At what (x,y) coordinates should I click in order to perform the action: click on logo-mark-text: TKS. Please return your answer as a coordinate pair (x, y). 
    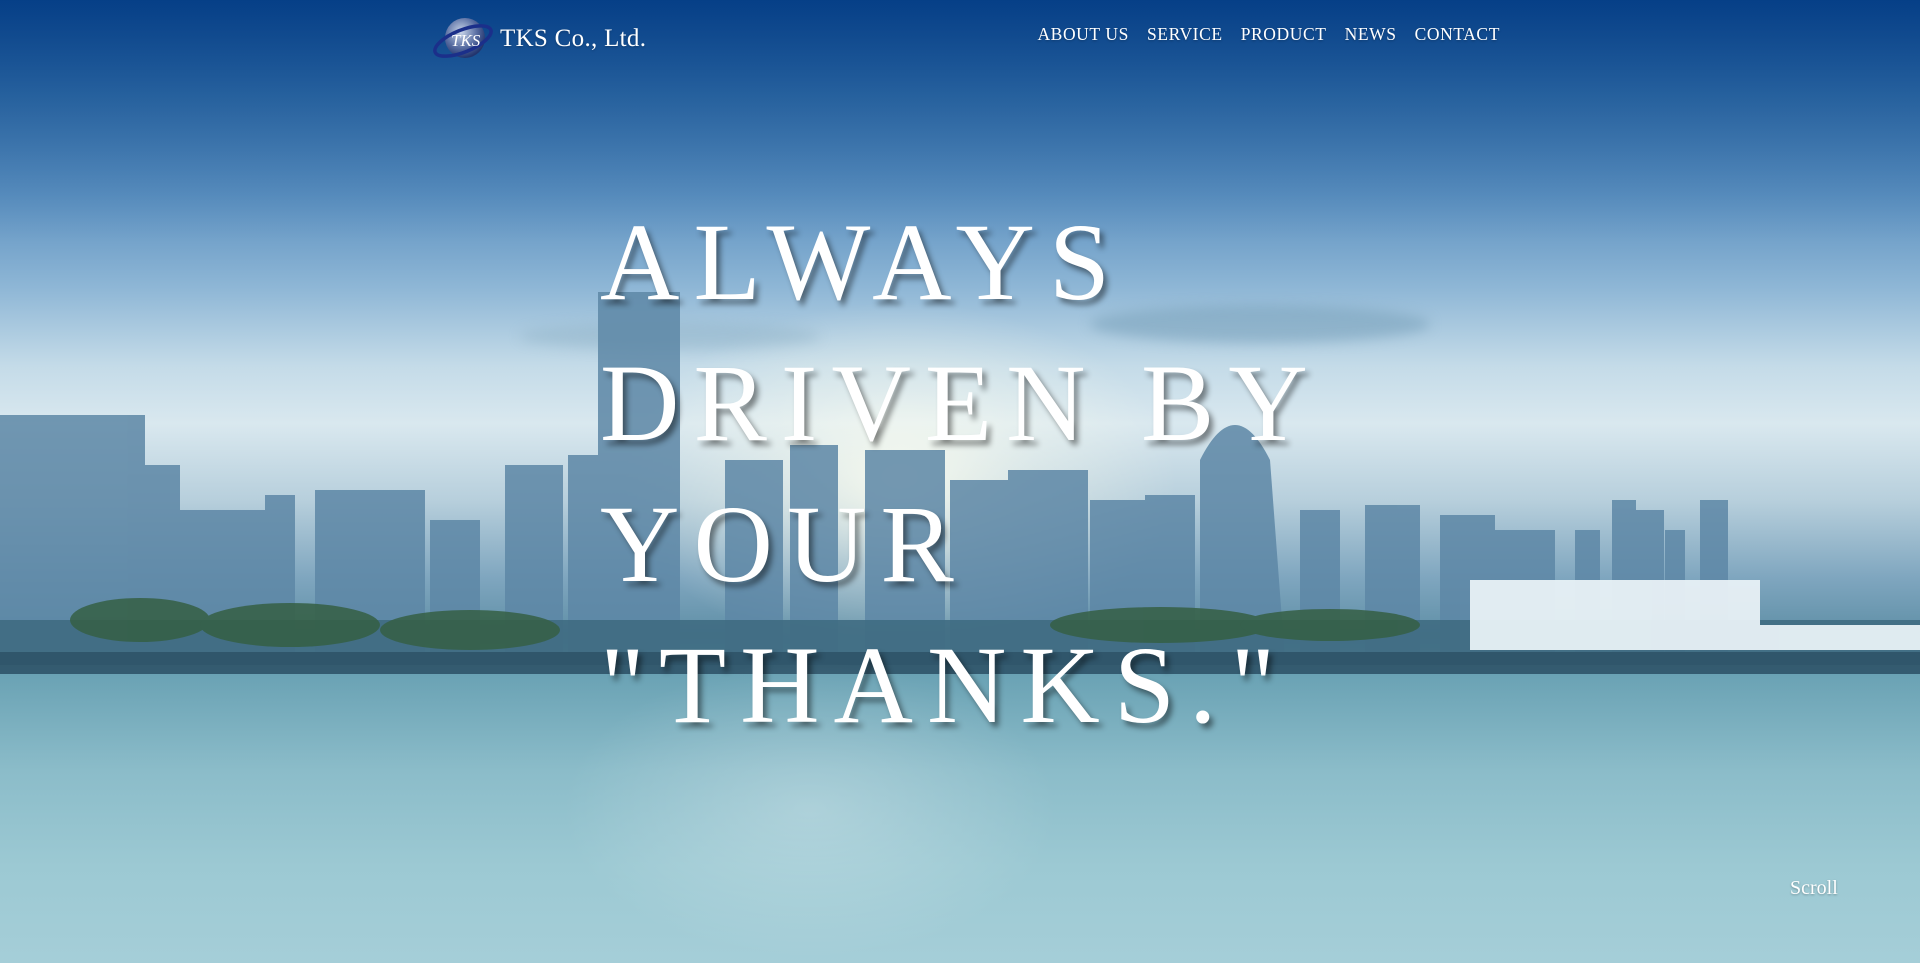
    Looking at the image, I should click on (466, 40).